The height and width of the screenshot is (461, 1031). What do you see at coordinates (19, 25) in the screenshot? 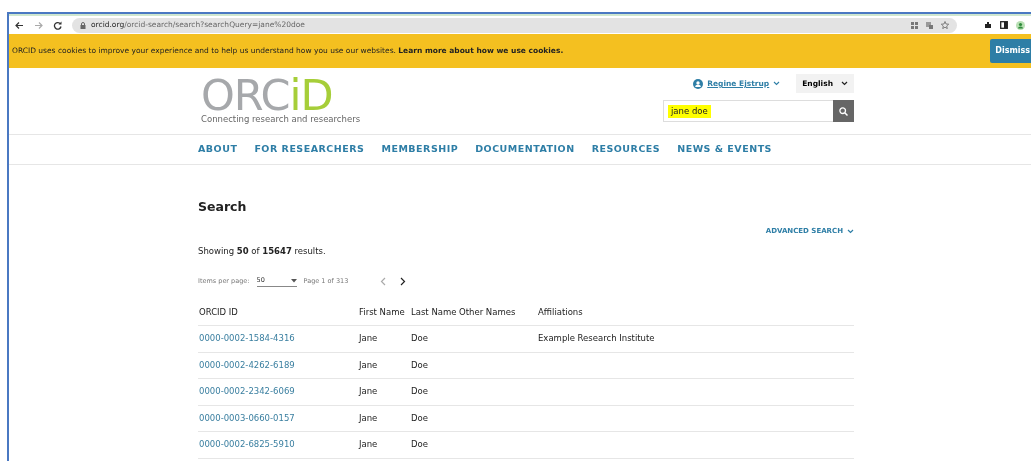
I see `back-icon` at bounding box center [19, 25].